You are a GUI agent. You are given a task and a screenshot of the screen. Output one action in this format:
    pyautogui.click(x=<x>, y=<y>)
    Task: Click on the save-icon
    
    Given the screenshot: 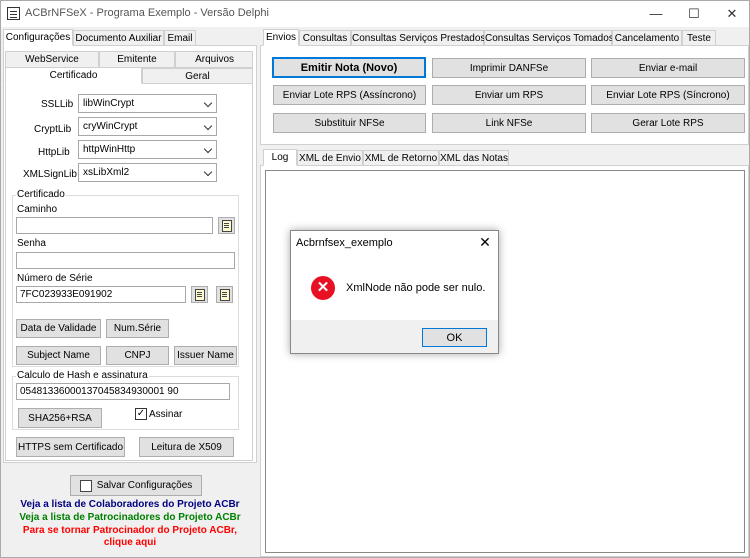 What is the action you would take?
    pyautogui.click(x=85, y=485)
    